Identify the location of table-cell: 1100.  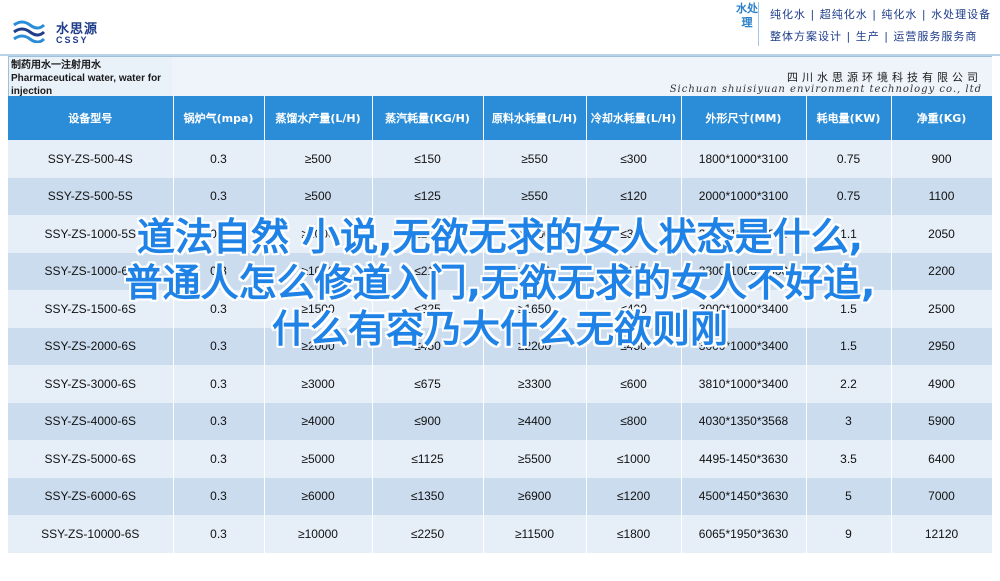
(942, 196).